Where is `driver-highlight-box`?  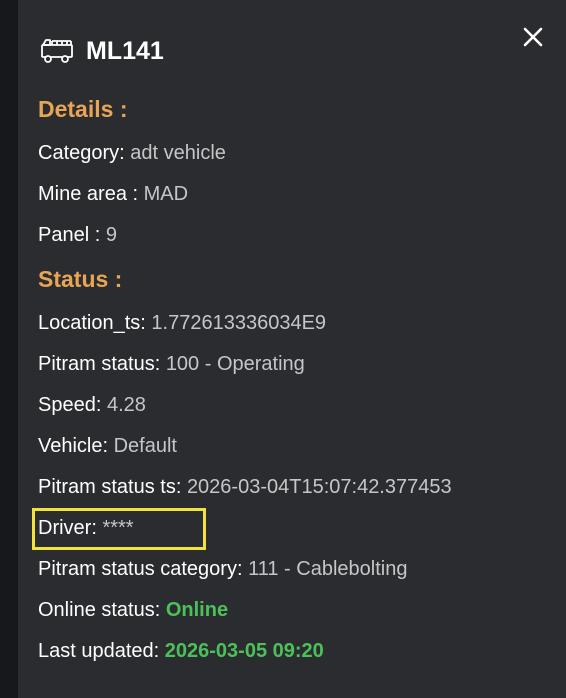
driver-highlight-box is located at coordinates (119, 529).